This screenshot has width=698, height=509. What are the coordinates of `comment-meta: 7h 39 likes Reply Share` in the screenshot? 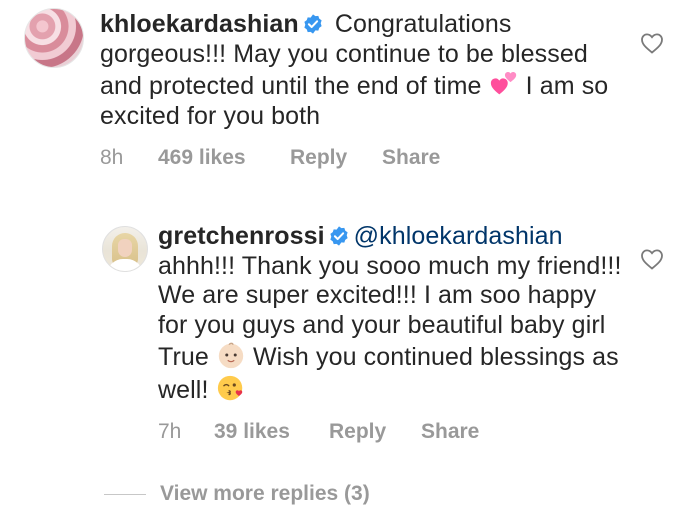 It's located at (318, 432).